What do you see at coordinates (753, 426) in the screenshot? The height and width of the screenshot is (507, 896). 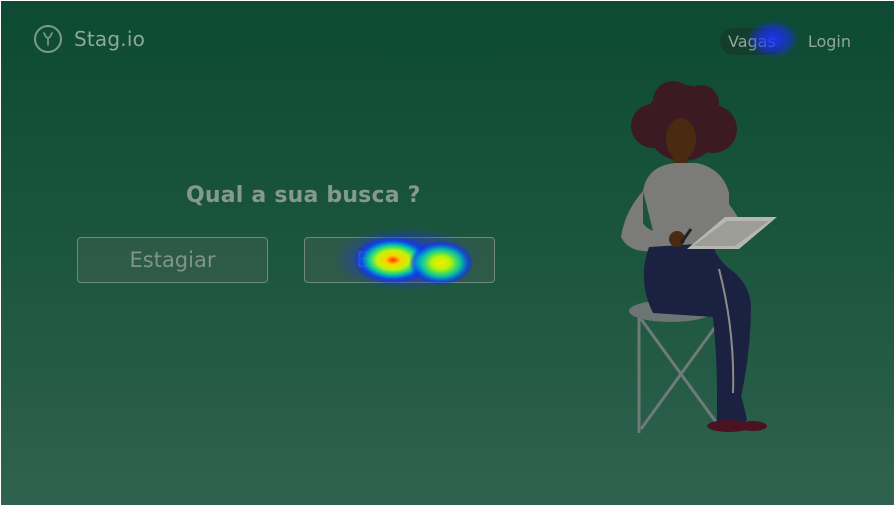 I see `shoe-left` at bounding box center [753, 426].